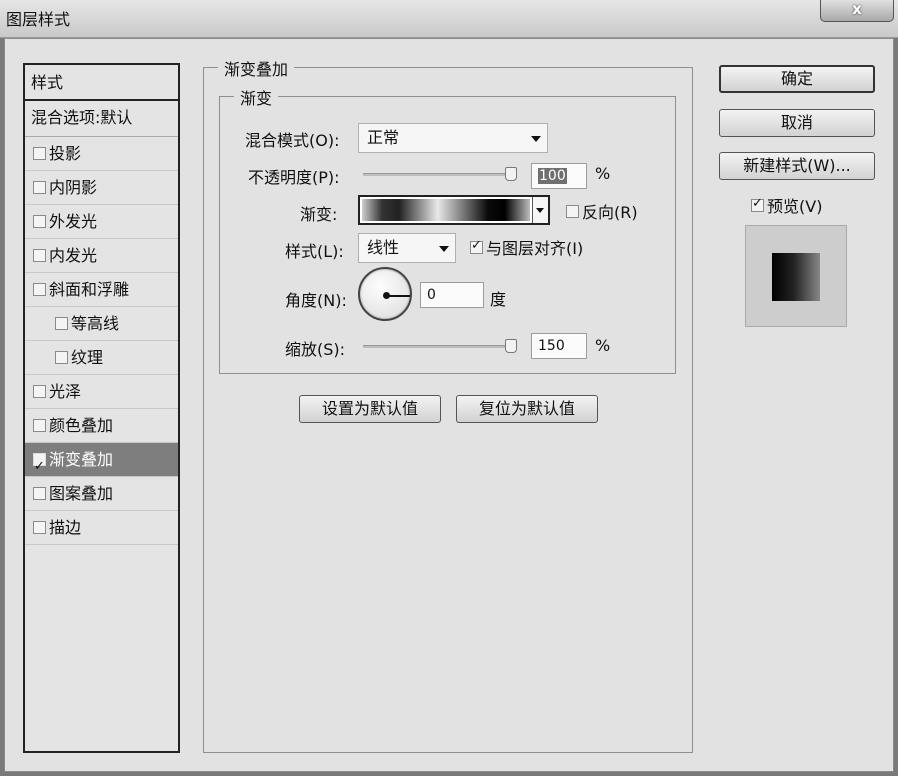  I want to click on reset-default-button: 复位为默认值, so click(527, 409).